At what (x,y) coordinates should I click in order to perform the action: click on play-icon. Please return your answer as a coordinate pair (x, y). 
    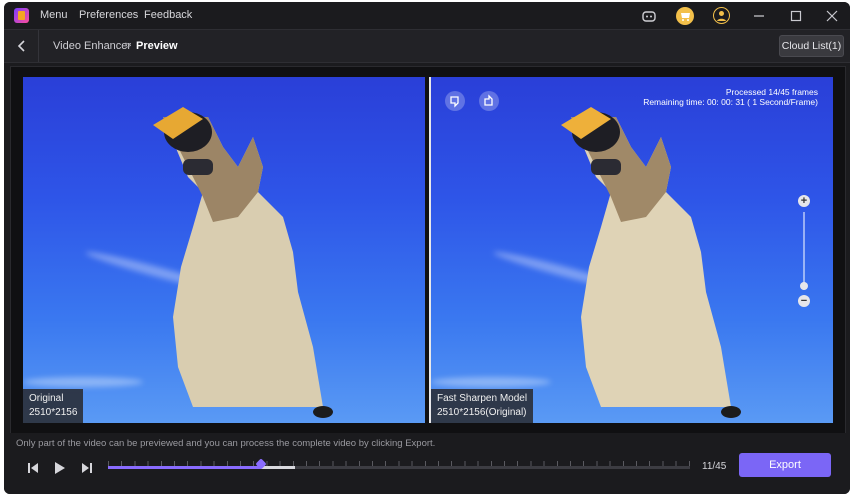
    Looking at the image, I should click on (60, 468).